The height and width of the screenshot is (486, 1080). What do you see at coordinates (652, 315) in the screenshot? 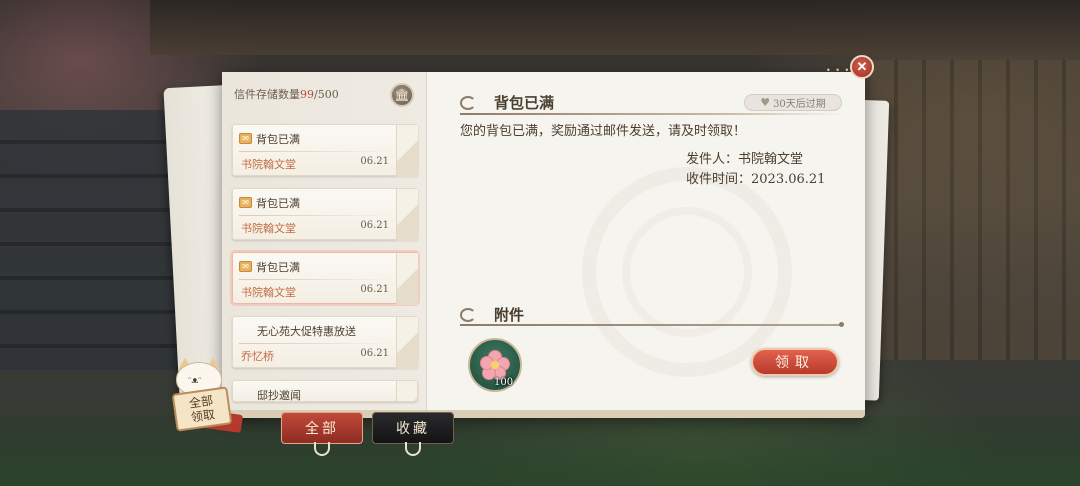
I see `attachment-header: 附件` at bounding box center [652, 315].